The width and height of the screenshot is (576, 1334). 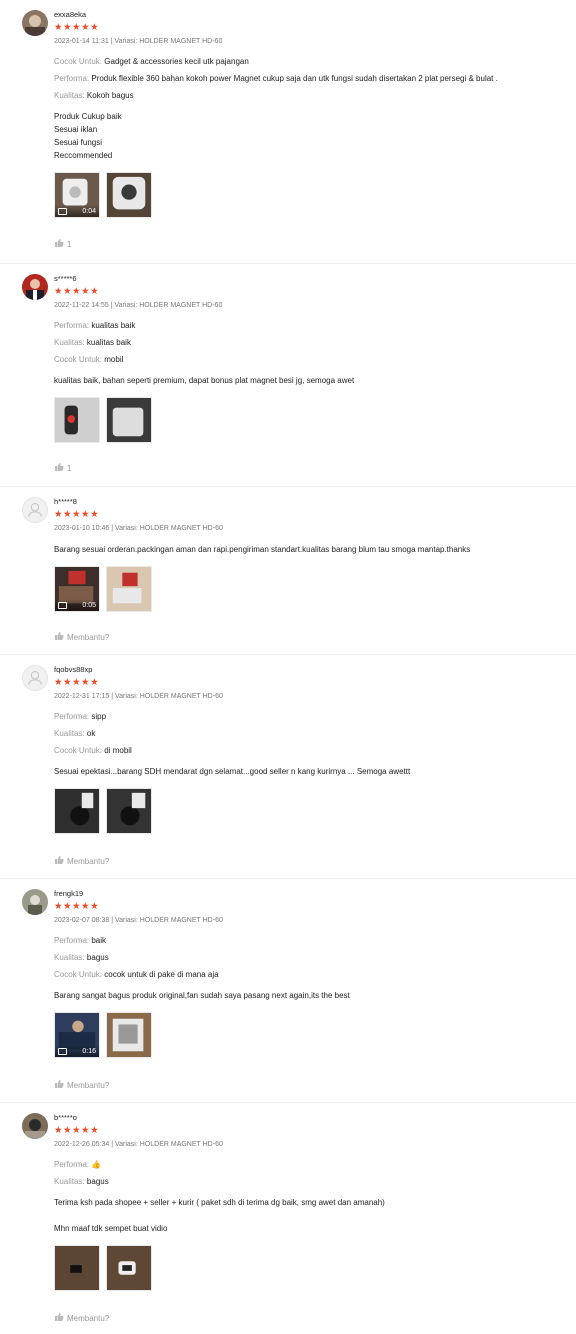 I want to click on attribute-value: mobil, so click(x=114, y=359).